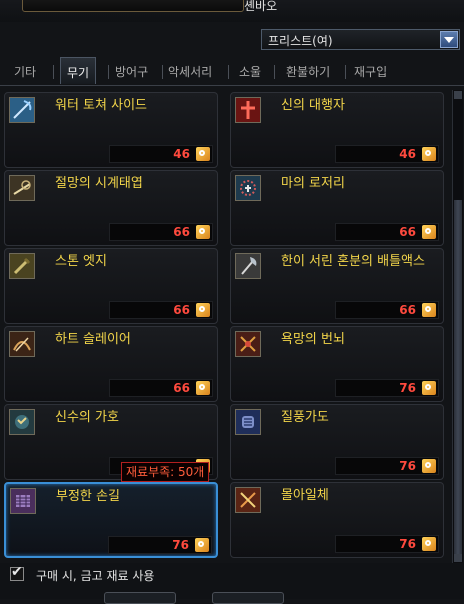 This screenshot has height=604, width=464. What do you see at coordinates (133, 6) in the screenshot?
I see `header-frame` at bounding box center [133, 6].